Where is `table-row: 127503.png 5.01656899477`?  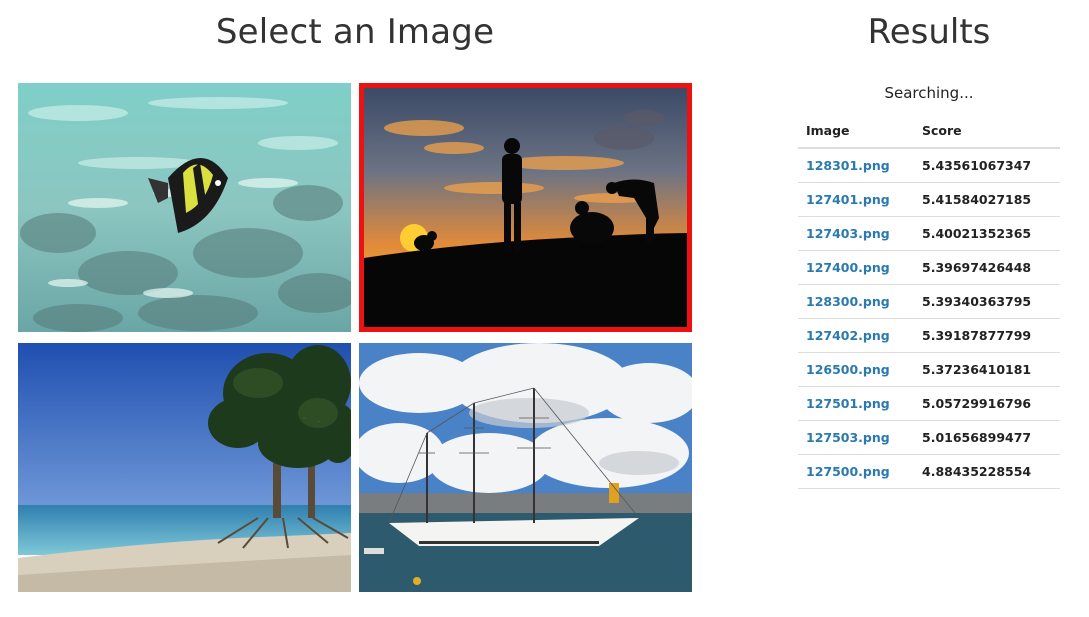
table-row: 127503.png 5.01656899477 is located at coordinates (929, 437).